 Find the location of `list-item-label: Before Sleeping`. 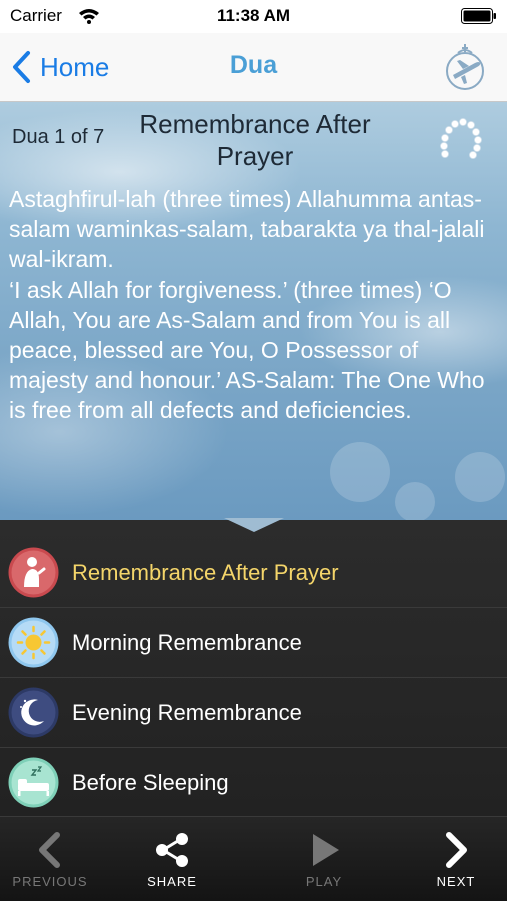

list-item-label: Before Sleeping is located at coordinates (150, 782).